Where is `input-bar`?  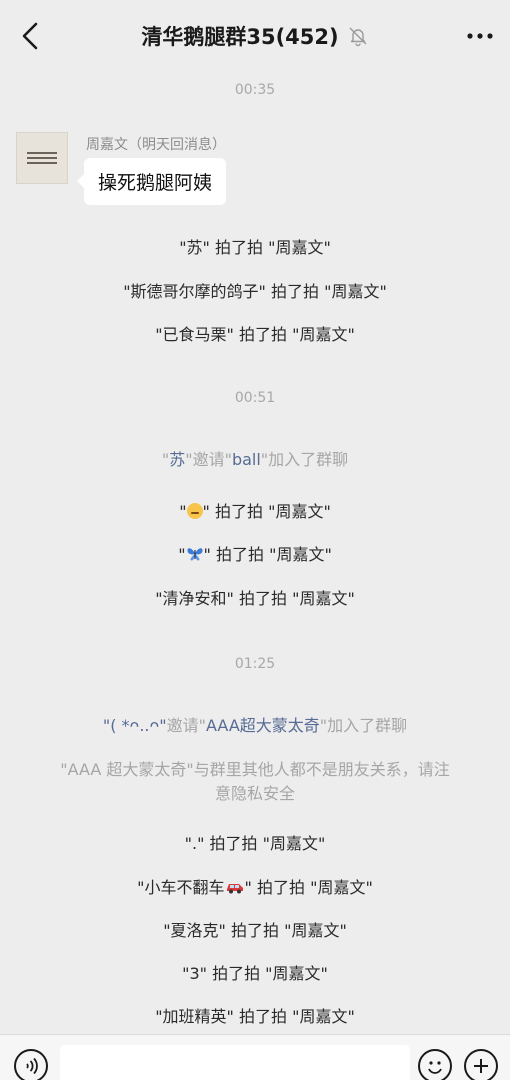 input-bar is located at coordinates (255, 1057).